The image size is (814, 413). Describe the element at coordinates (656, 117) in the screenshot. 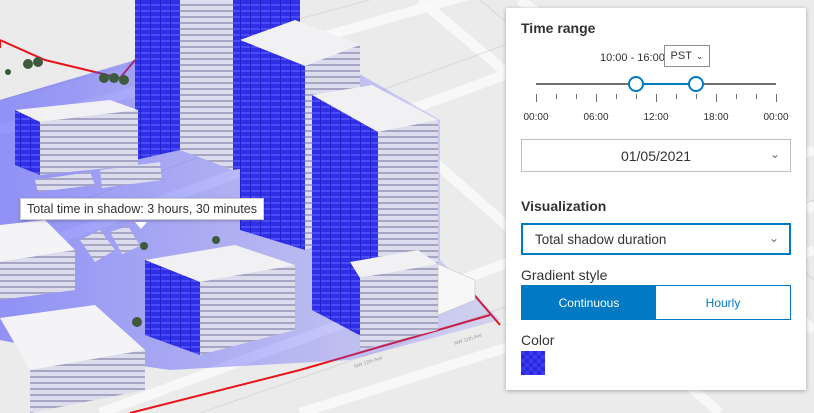

I see `slider-tick-label: 12:00` at that location.